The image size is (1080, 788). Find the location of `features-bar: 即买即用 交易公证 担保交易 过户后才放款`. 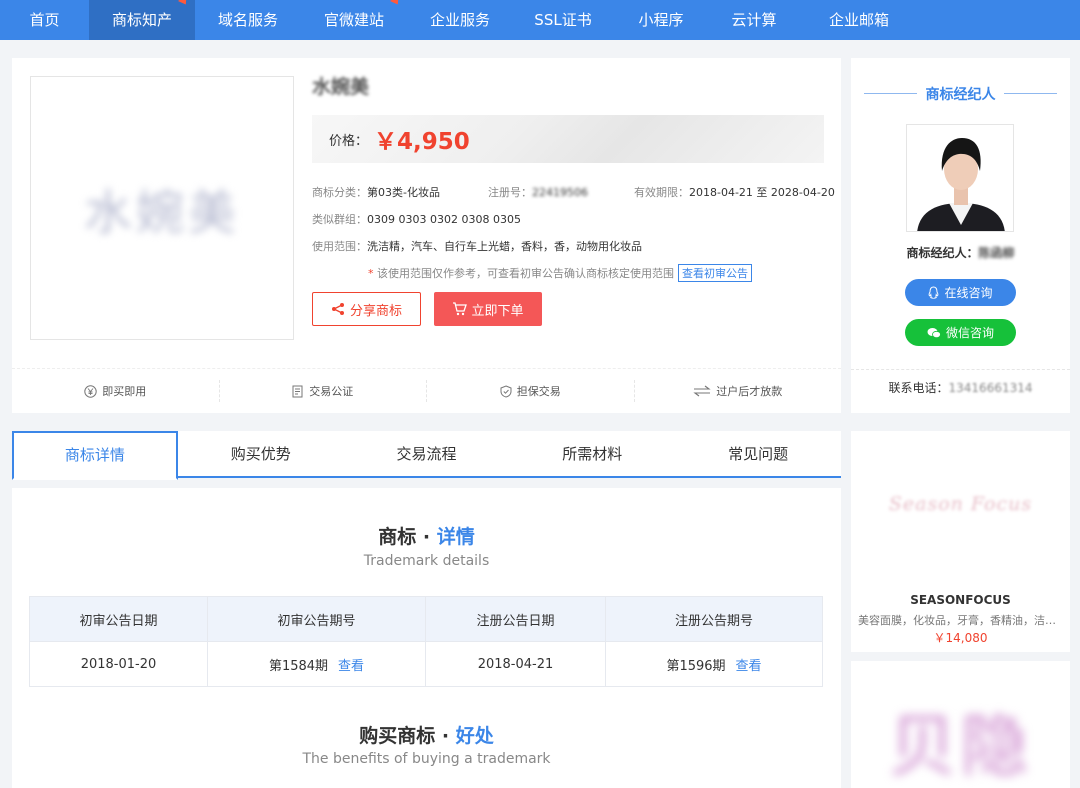

features-bar: 即买即用 交易公证 担保交易 过户后才放款 is located at coordinates (426, 390).